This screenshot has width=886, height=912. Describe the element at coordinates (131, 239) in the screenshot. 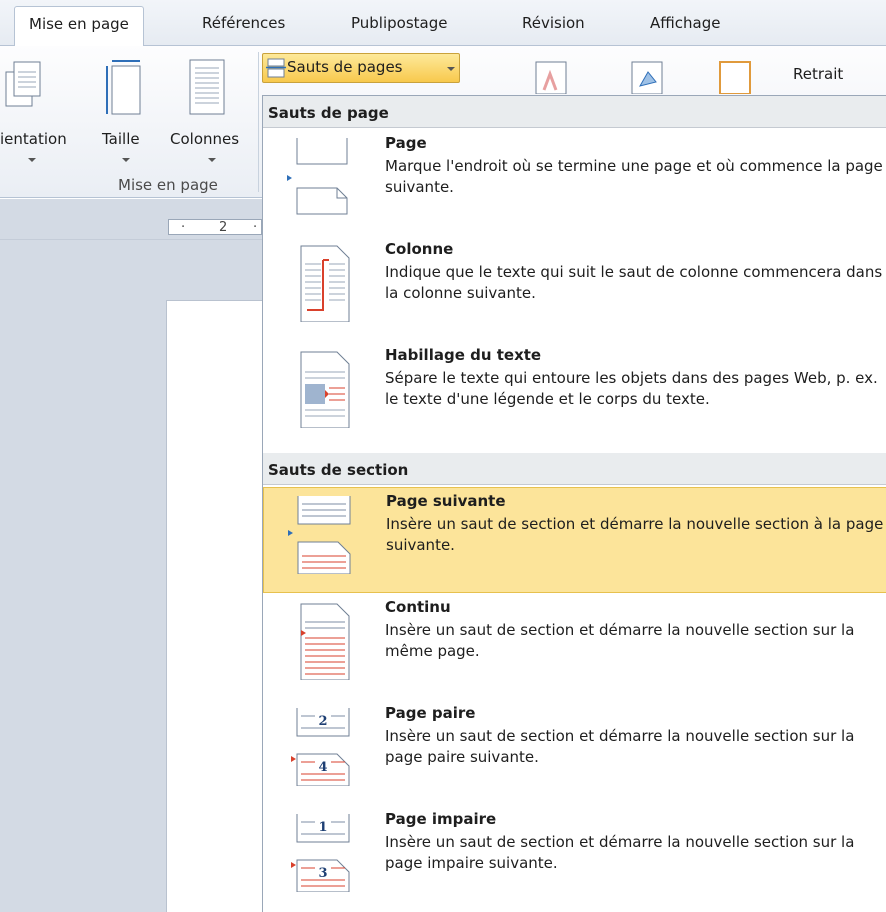

I see `ruler-divider` at that location.